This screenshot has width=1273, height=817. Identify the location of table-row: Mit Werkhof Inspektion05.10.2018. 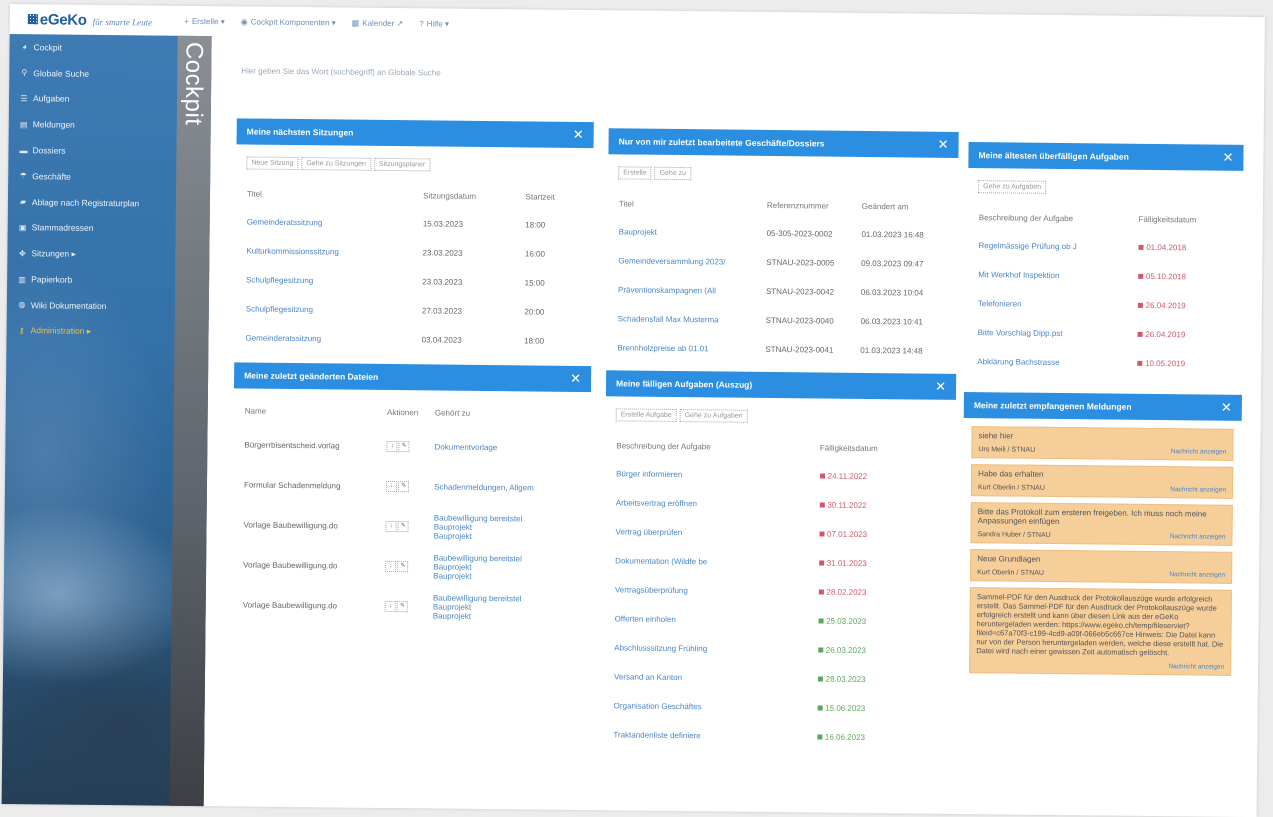
(1104, 276).